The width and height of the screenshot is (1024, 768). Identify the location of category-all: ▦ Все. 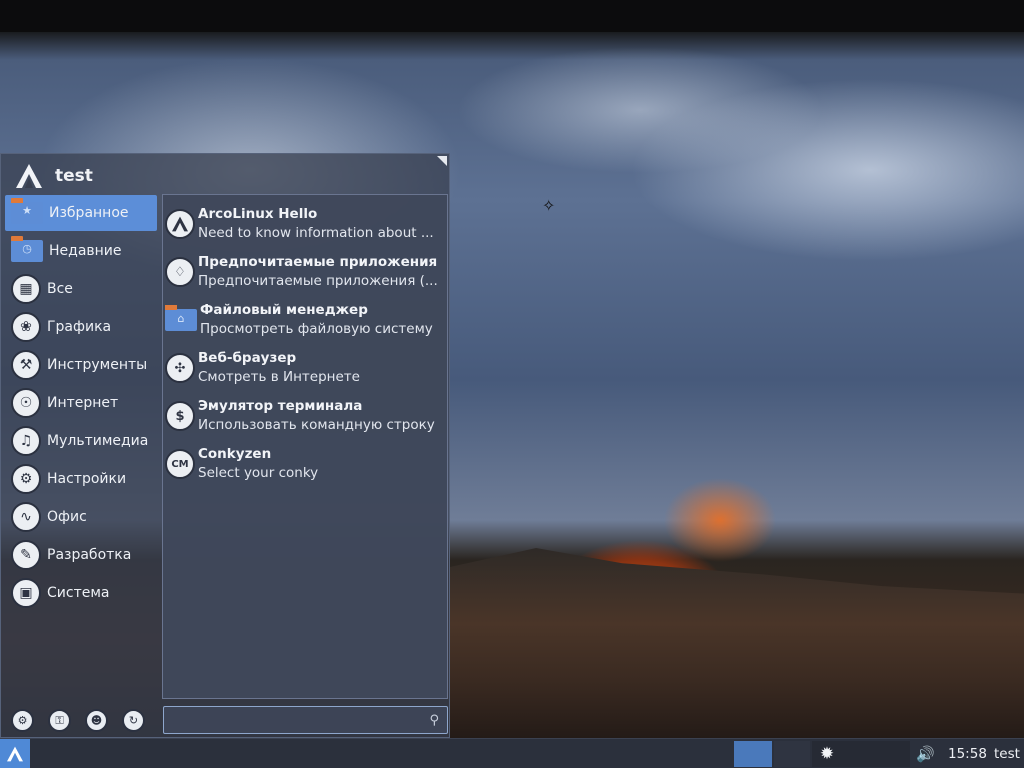
(81, 289).